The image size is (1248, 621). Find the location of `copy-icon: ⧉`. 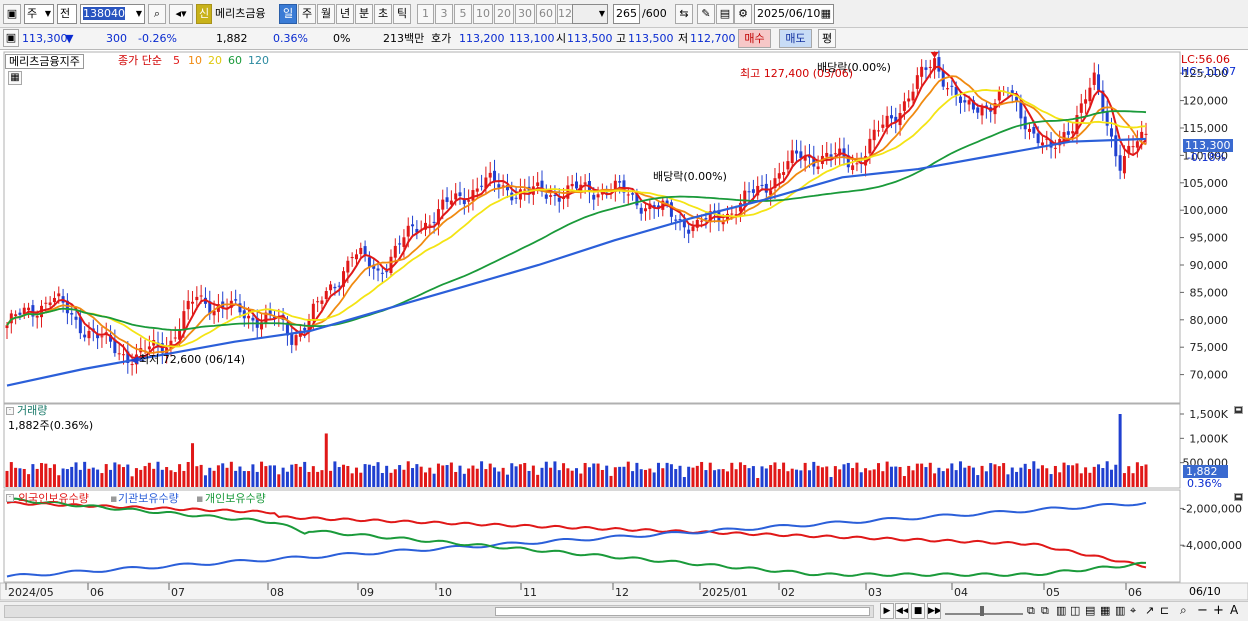

copy-icon: ⧉ is located at coordinates (1031, 610).